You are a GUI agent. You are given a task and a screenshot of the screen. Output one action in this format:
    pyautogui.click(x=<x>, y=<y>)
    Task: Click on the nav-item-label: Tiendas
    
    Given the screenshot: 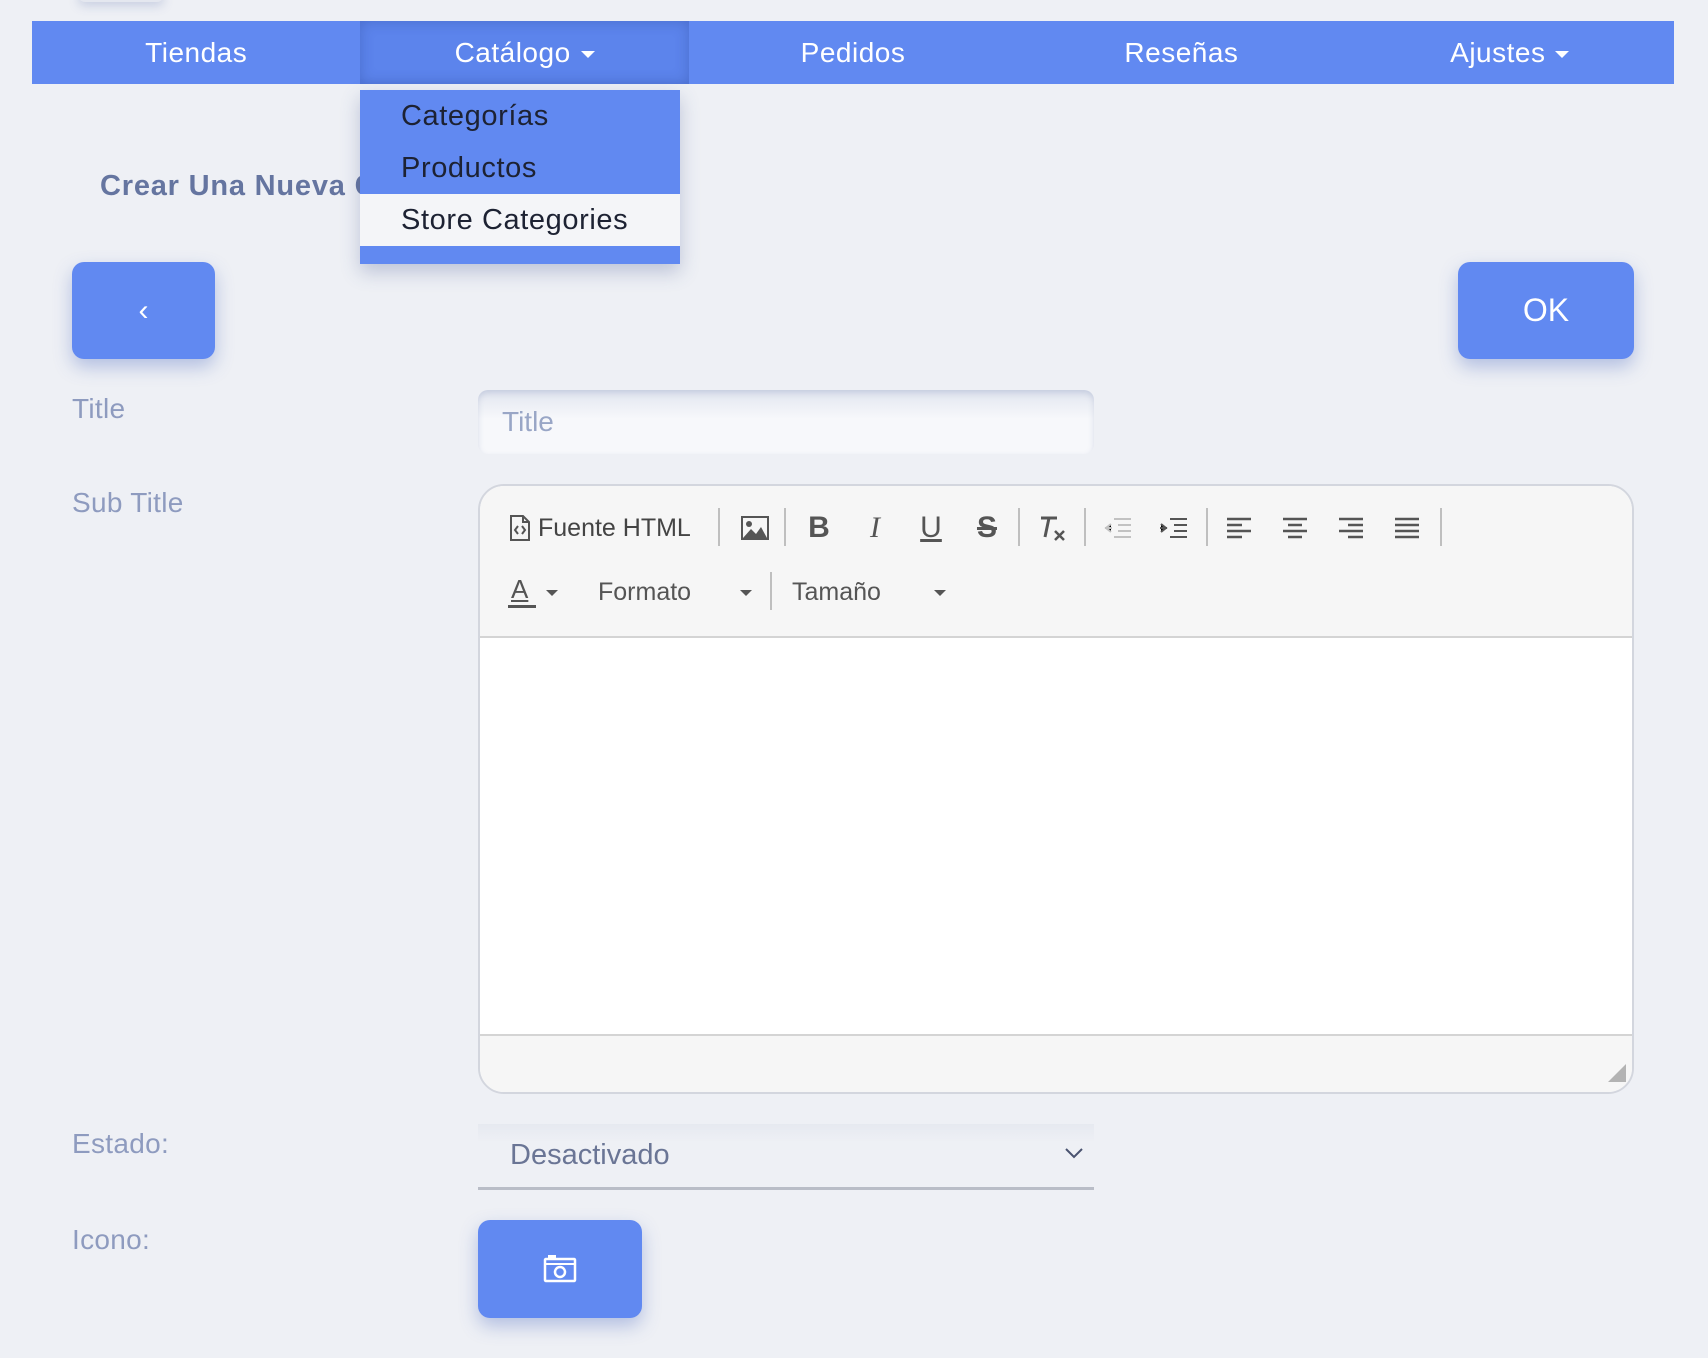 What is the action you would take?
    pyautogui.click(x=196, y=52)
    